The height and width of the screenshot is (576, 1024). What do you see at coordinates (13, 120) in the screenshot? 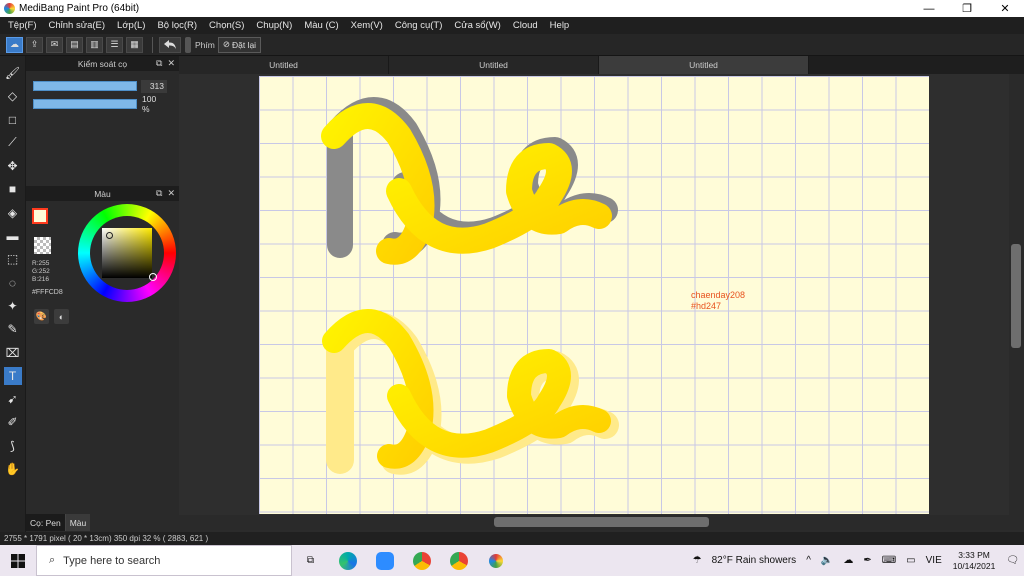
I see `rectangle-tool-icon: □` at bounding box center [13, 120].